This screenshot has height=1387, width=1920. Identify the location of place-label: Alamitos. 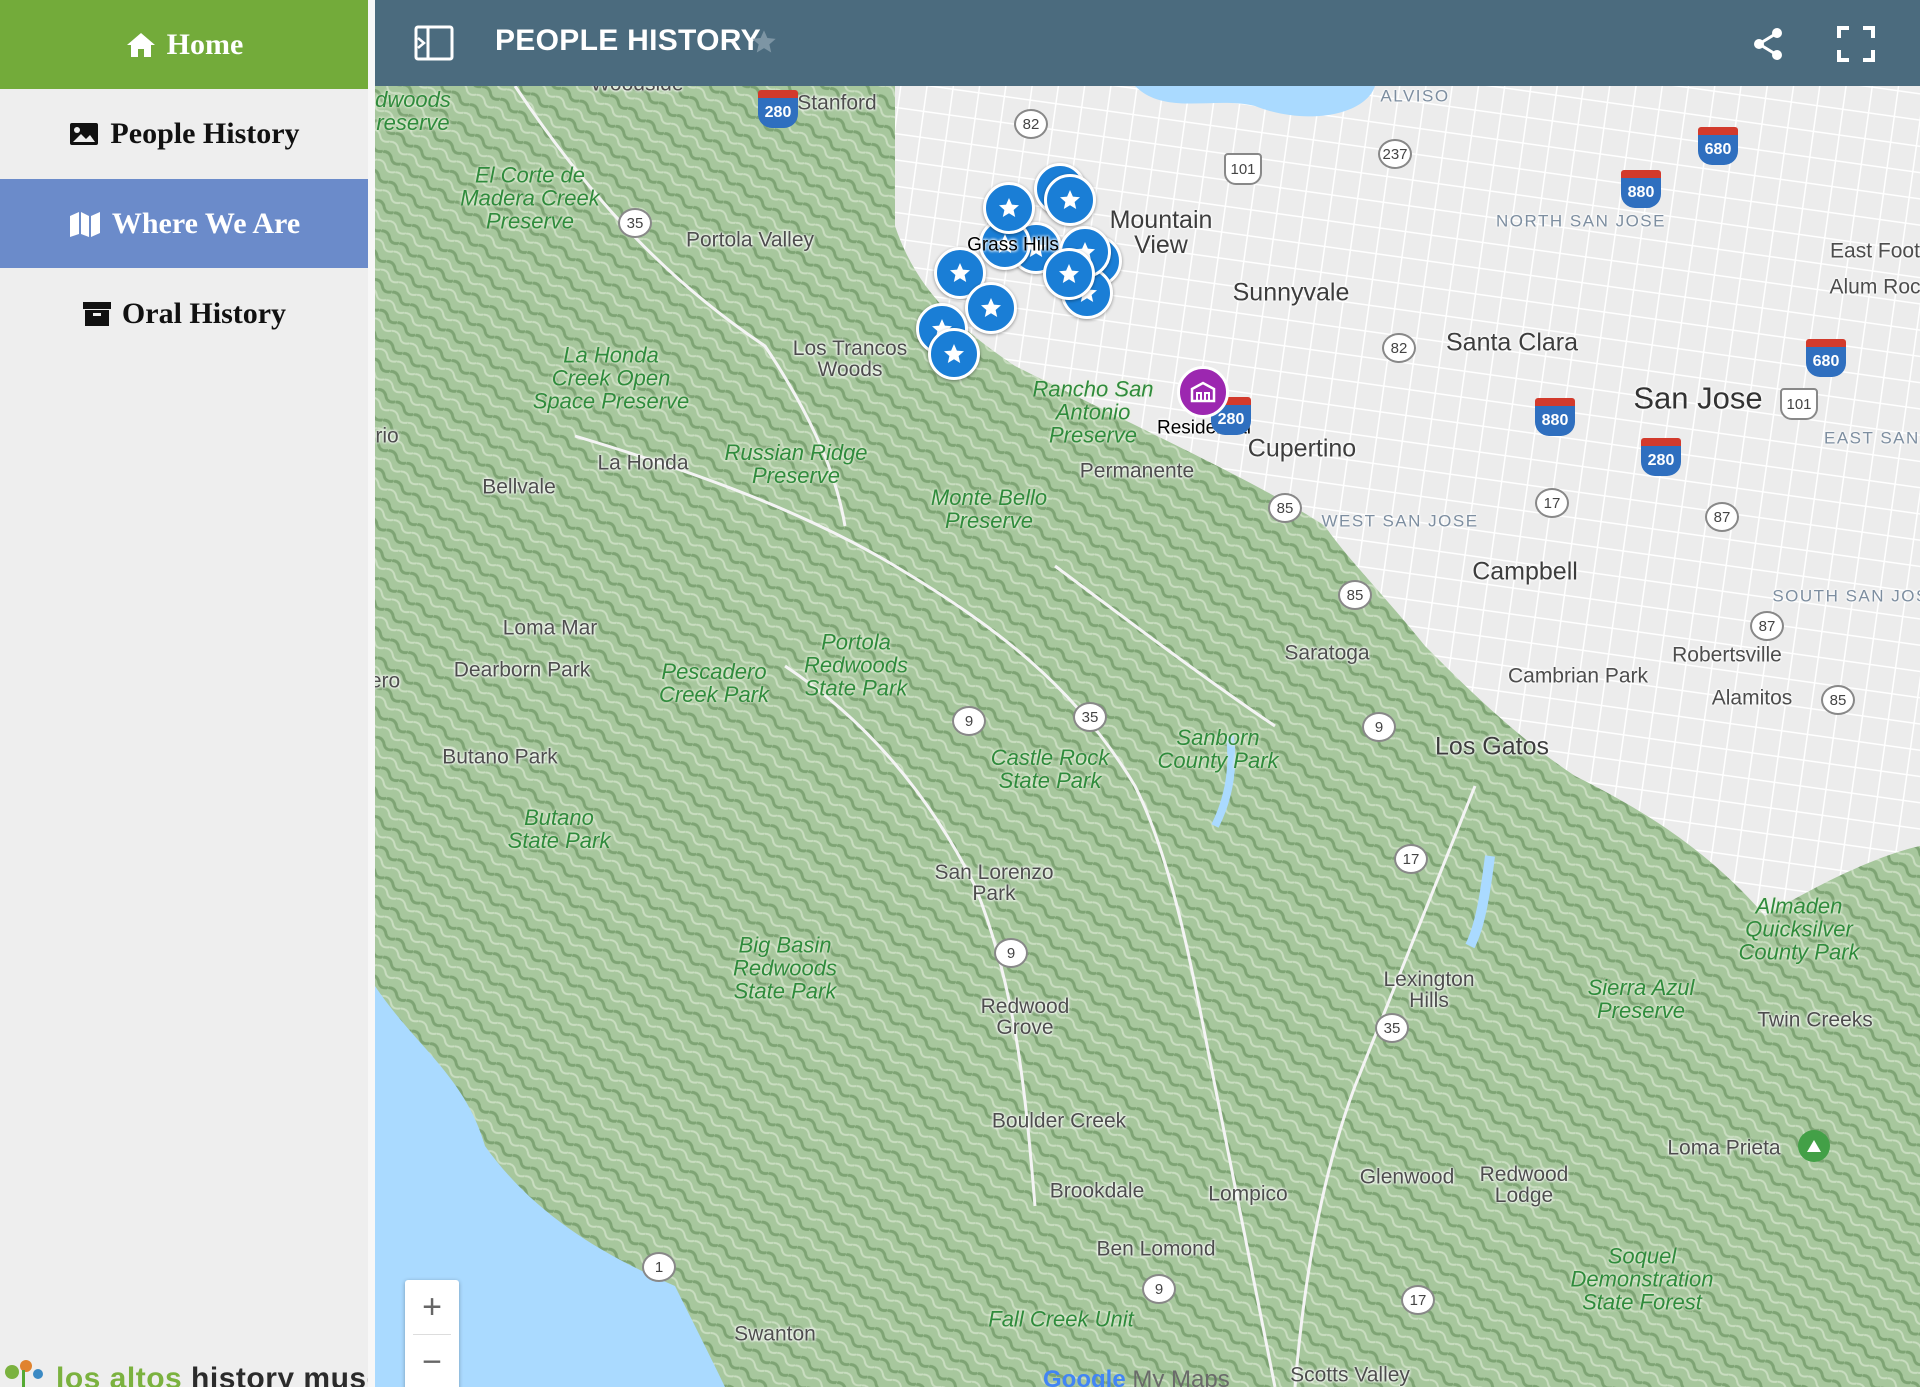
(1752, 698).